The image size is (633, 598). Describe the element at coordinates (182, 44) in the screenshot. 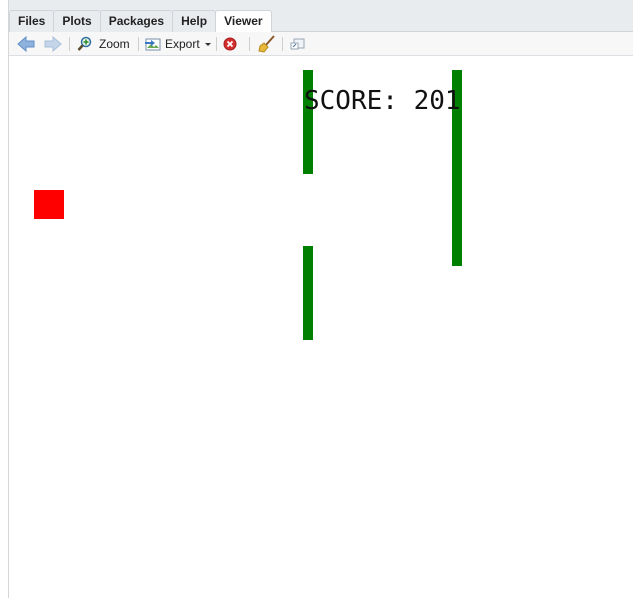

I see `export-label: Export` at that location.